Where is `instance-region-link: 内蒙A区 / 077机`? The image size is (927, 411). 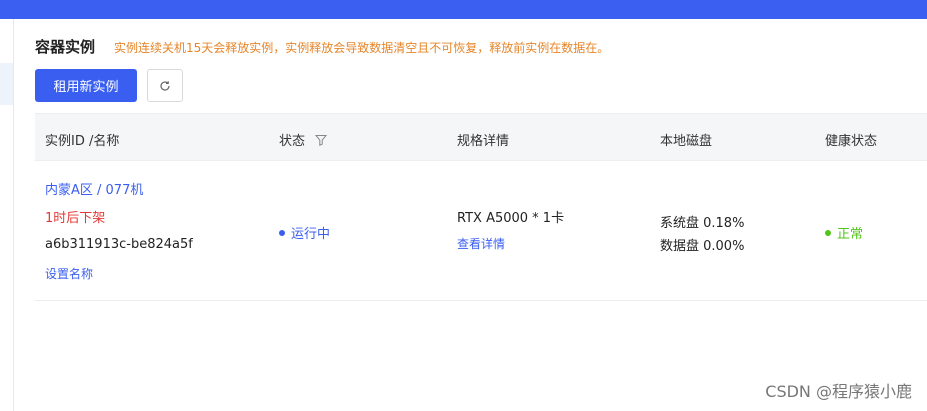
instance-region-link: 内蒙A区 / 077机 is located at coordinates (94, 188).